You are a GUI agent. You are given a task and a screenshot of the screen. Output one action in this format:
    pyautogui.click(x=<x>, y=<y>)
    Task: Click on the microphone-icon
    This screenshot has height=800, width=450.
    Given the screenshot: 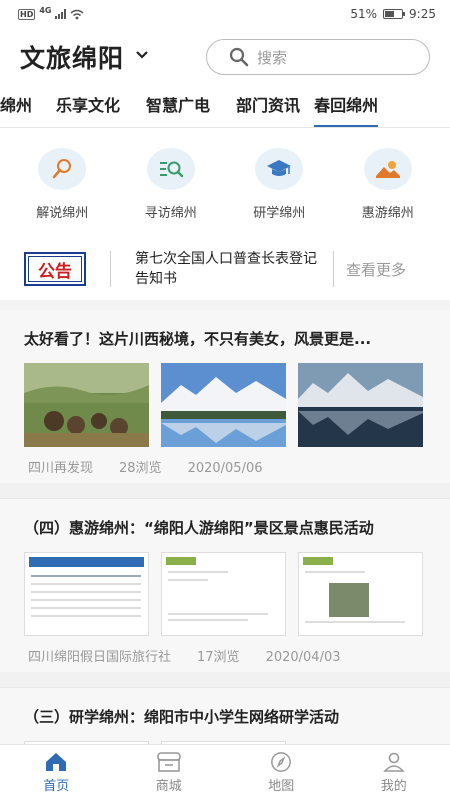 What is the action you would take?
    pyautogui.click(x=62, y=169)
    